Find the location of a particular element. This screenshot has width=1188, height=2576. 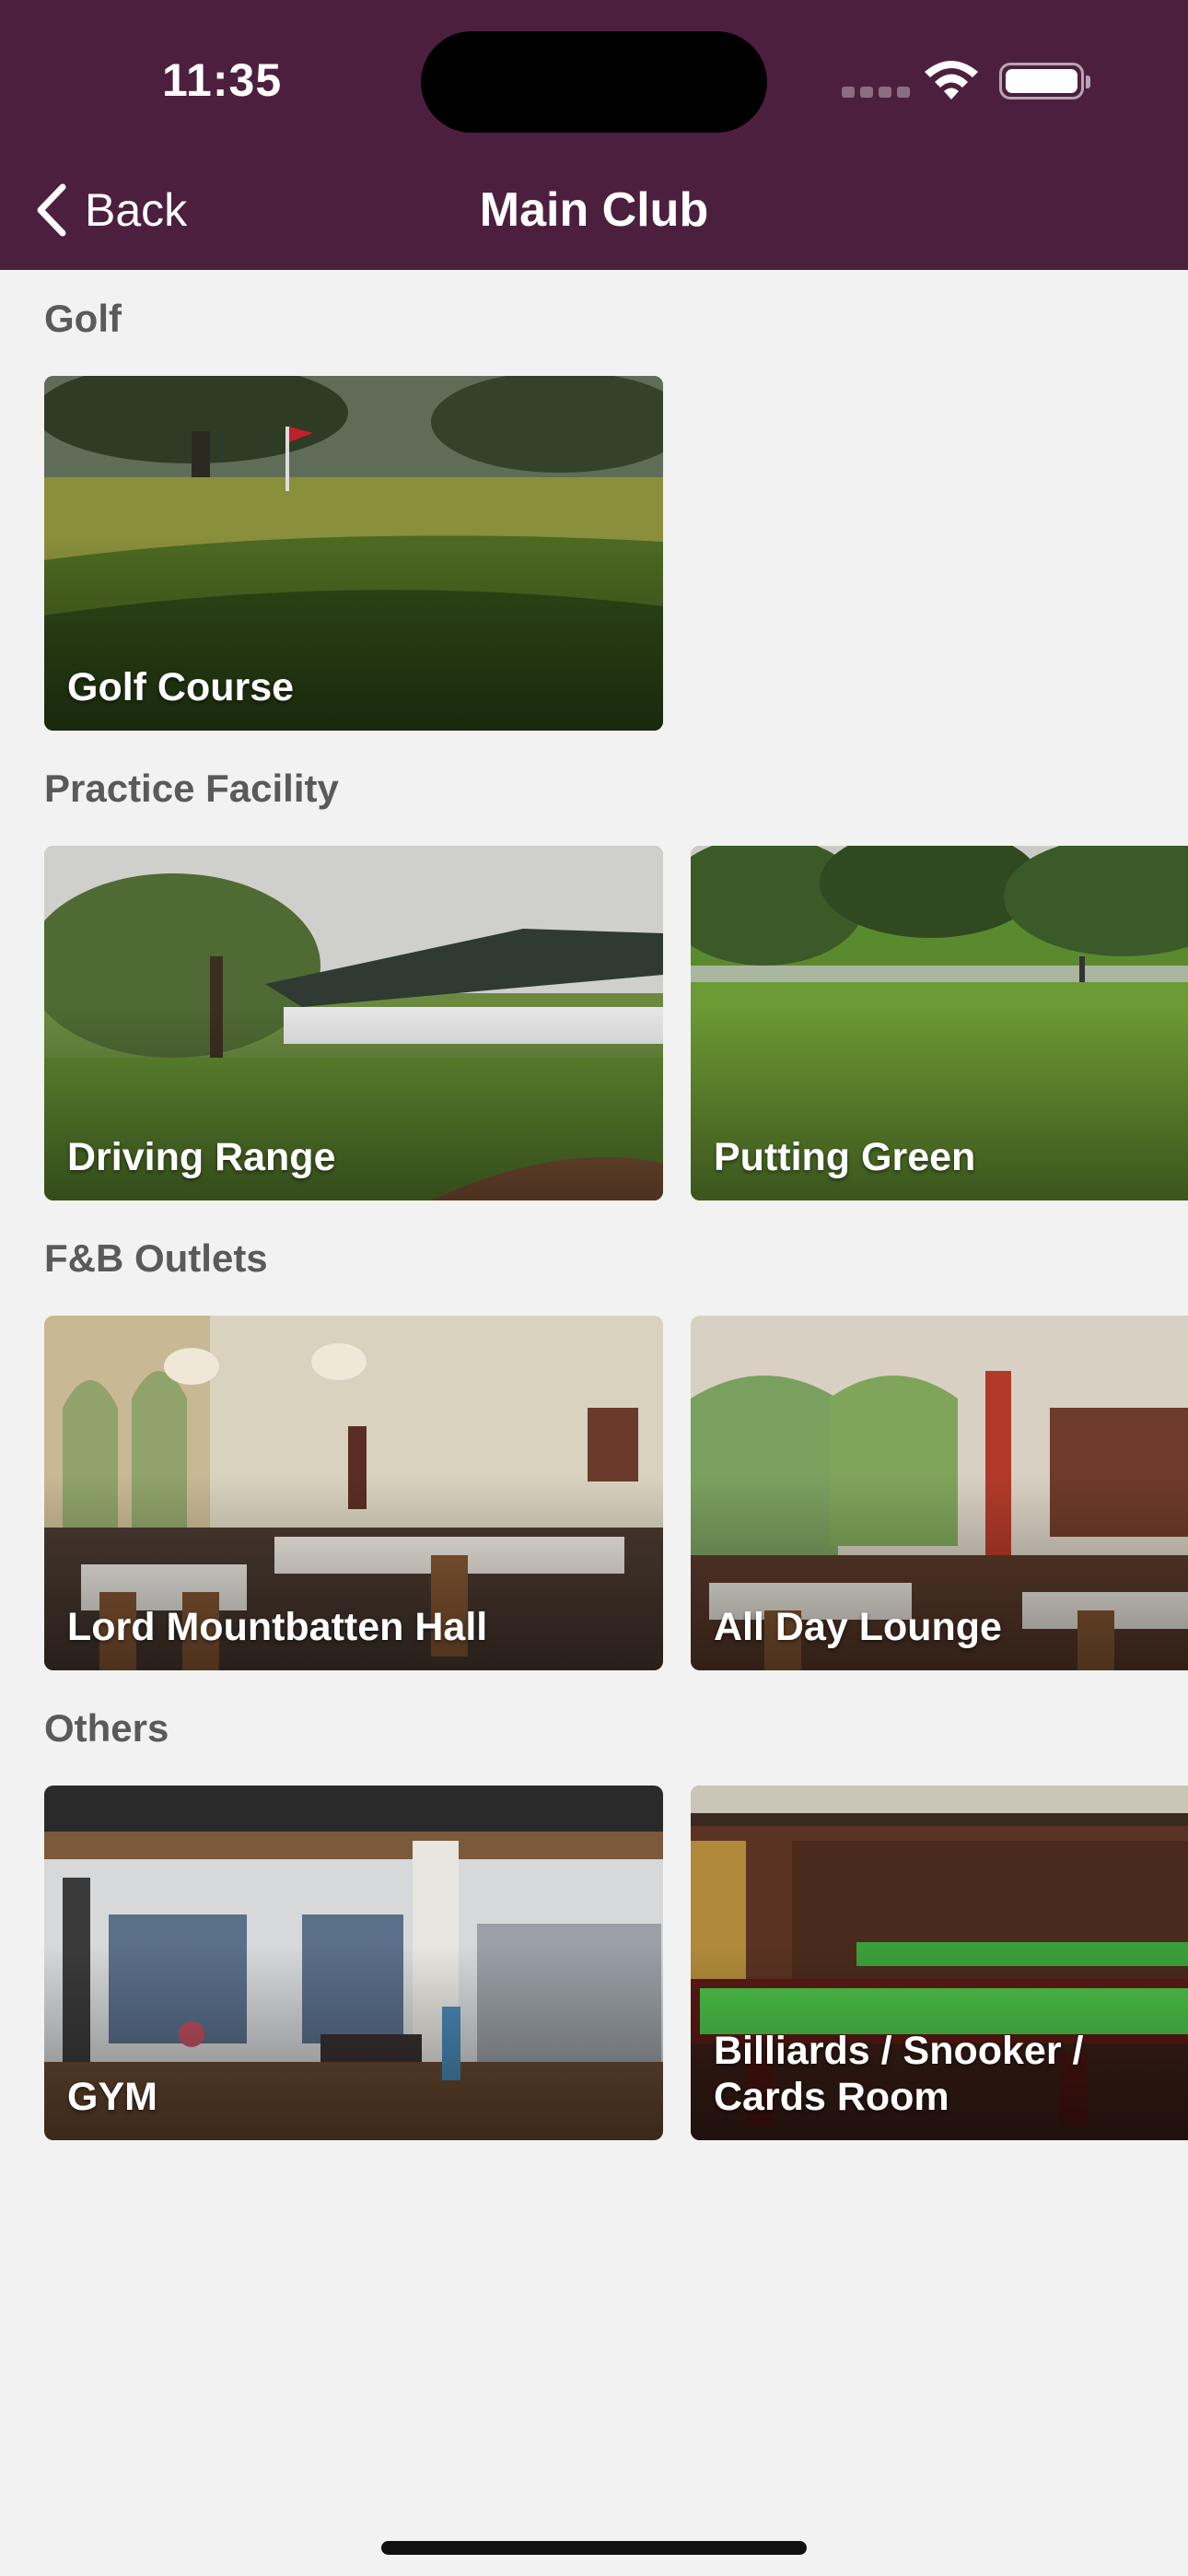

signal-icon is located at coordinates (876, 92).